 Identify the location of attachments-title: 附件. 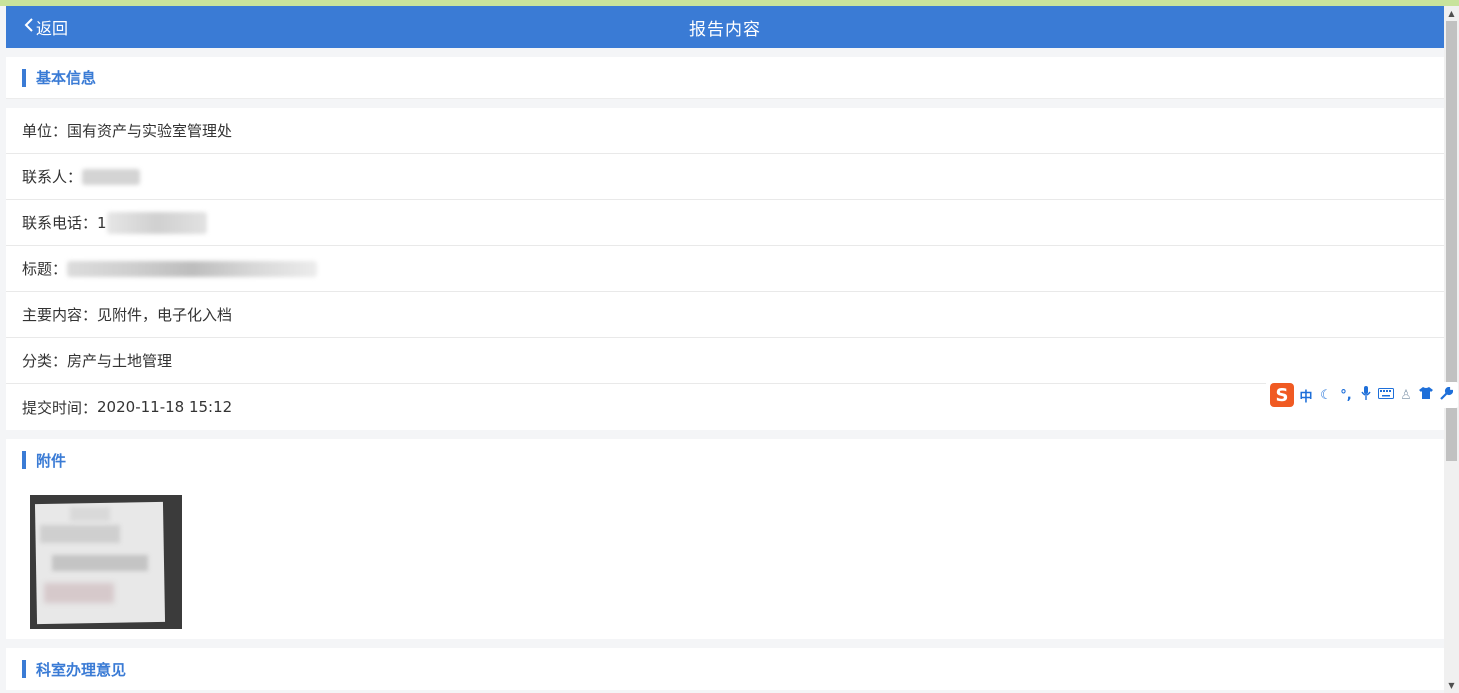
(51, 460).